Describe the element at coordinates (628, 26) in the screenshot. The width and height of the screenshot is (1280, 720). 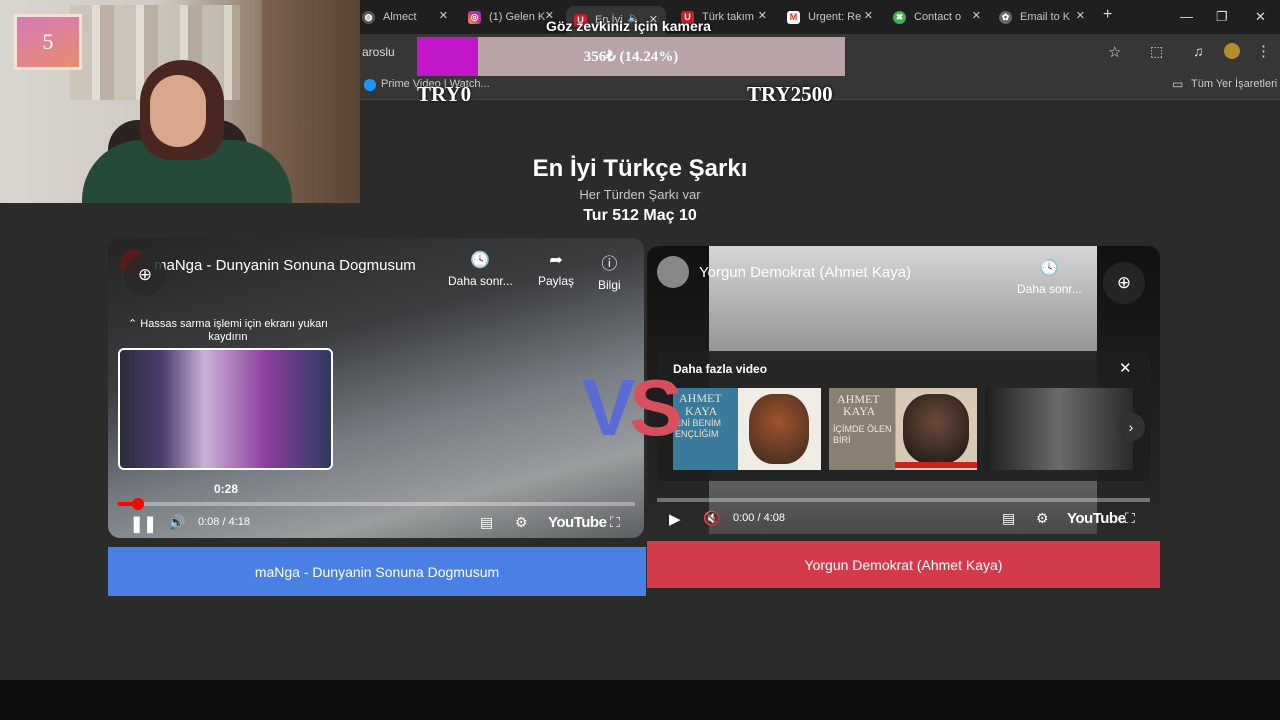
I see `donation-title: Göz zevkiniz için kamera` at that location.